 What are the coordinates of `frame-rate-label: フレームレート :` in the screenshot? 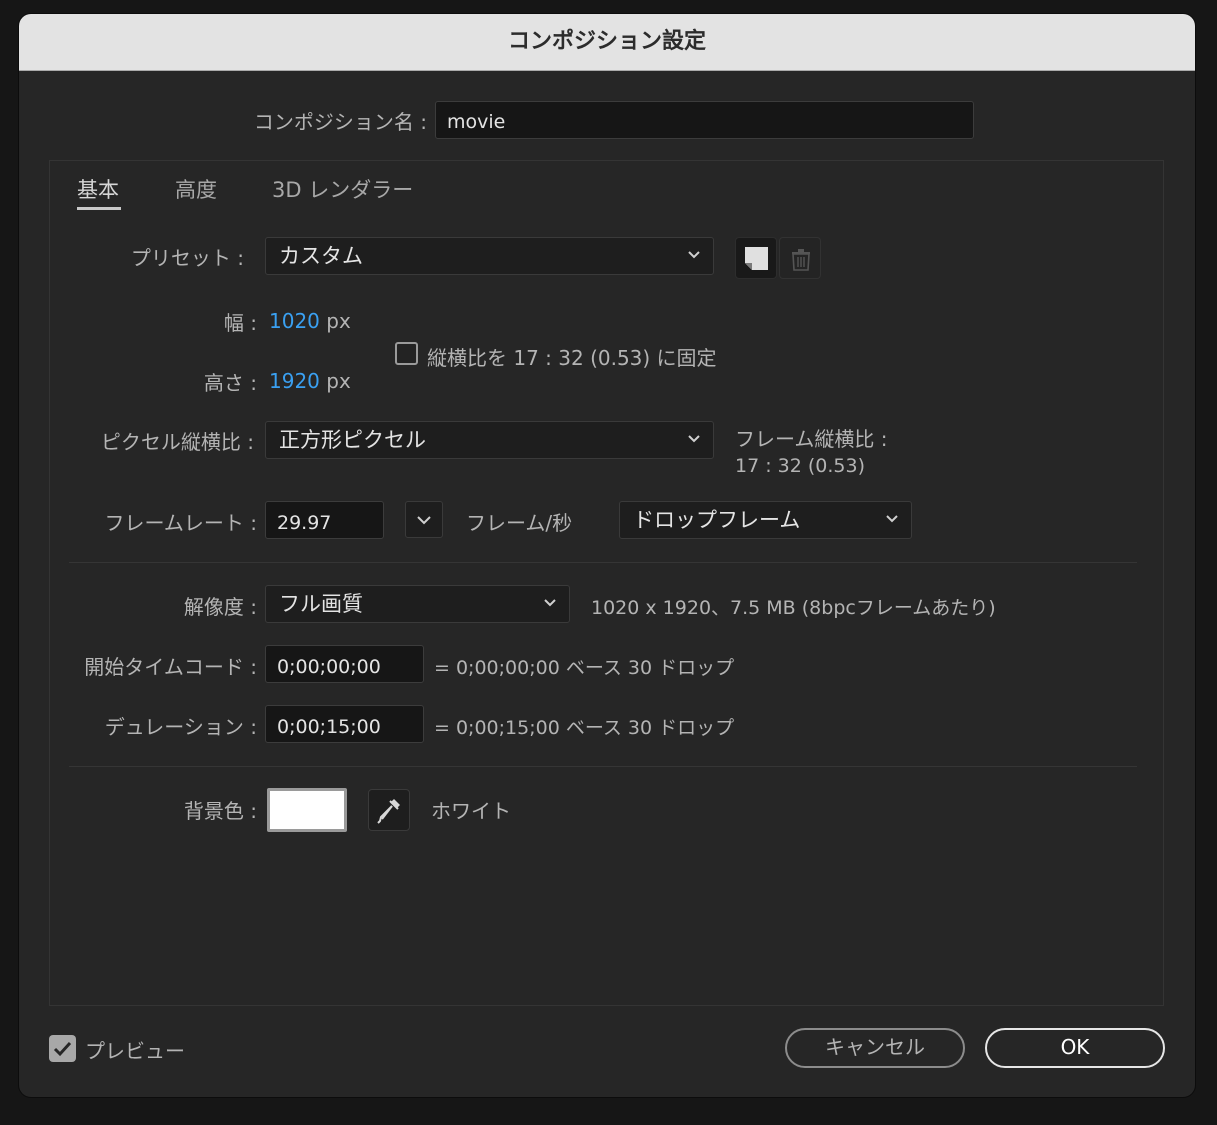 It's located at (181, 523).